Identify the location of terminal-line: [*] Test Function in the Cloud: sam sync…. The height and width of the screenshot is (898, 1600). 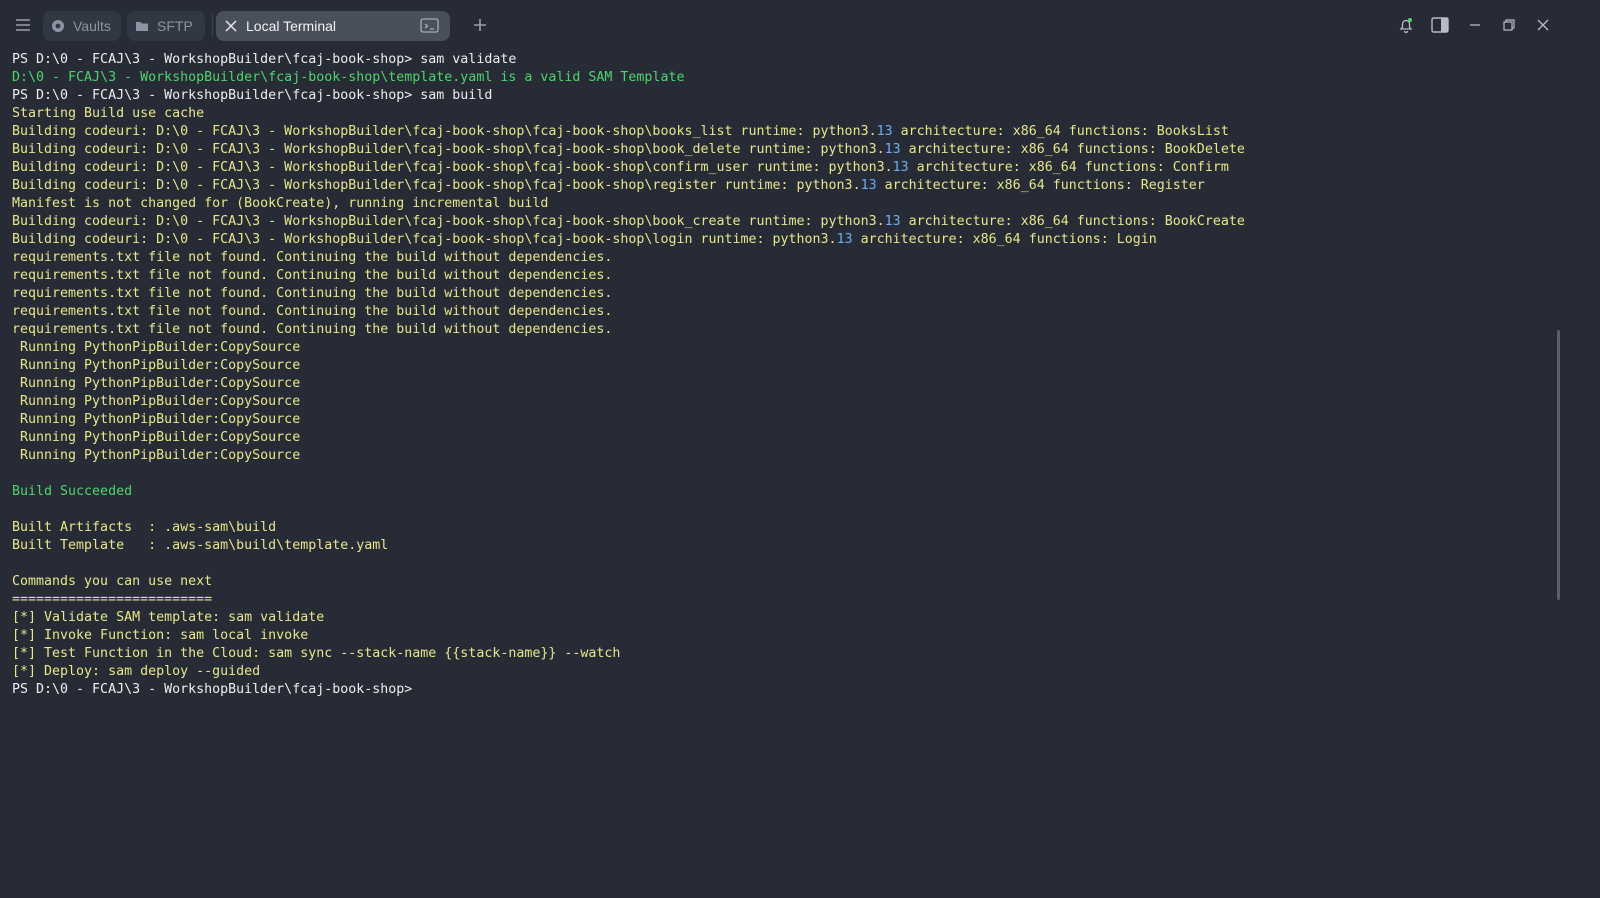
(316, 653).